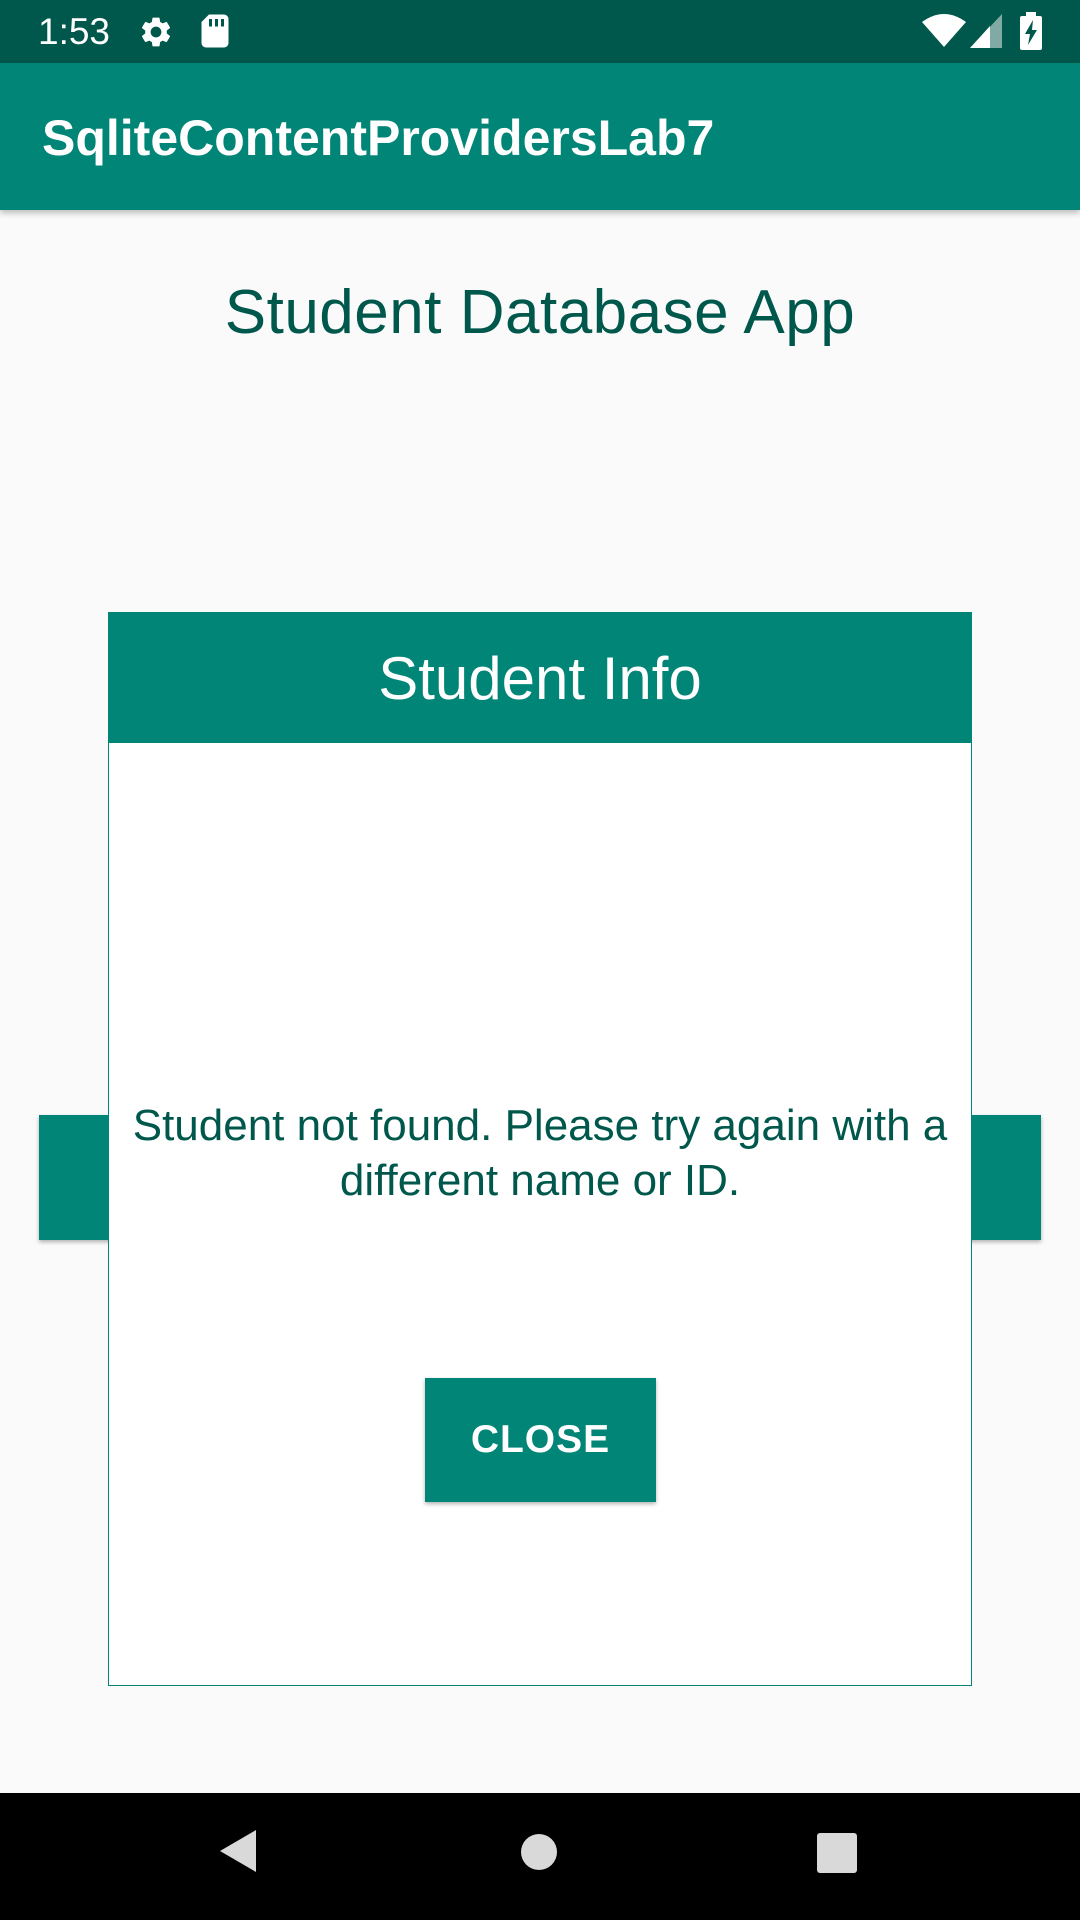 This screenshot has width=1080, height=1920. Describe the element at coordinates (540, 31) in the screenshot. I see `status-bar: 1:53` at that location.